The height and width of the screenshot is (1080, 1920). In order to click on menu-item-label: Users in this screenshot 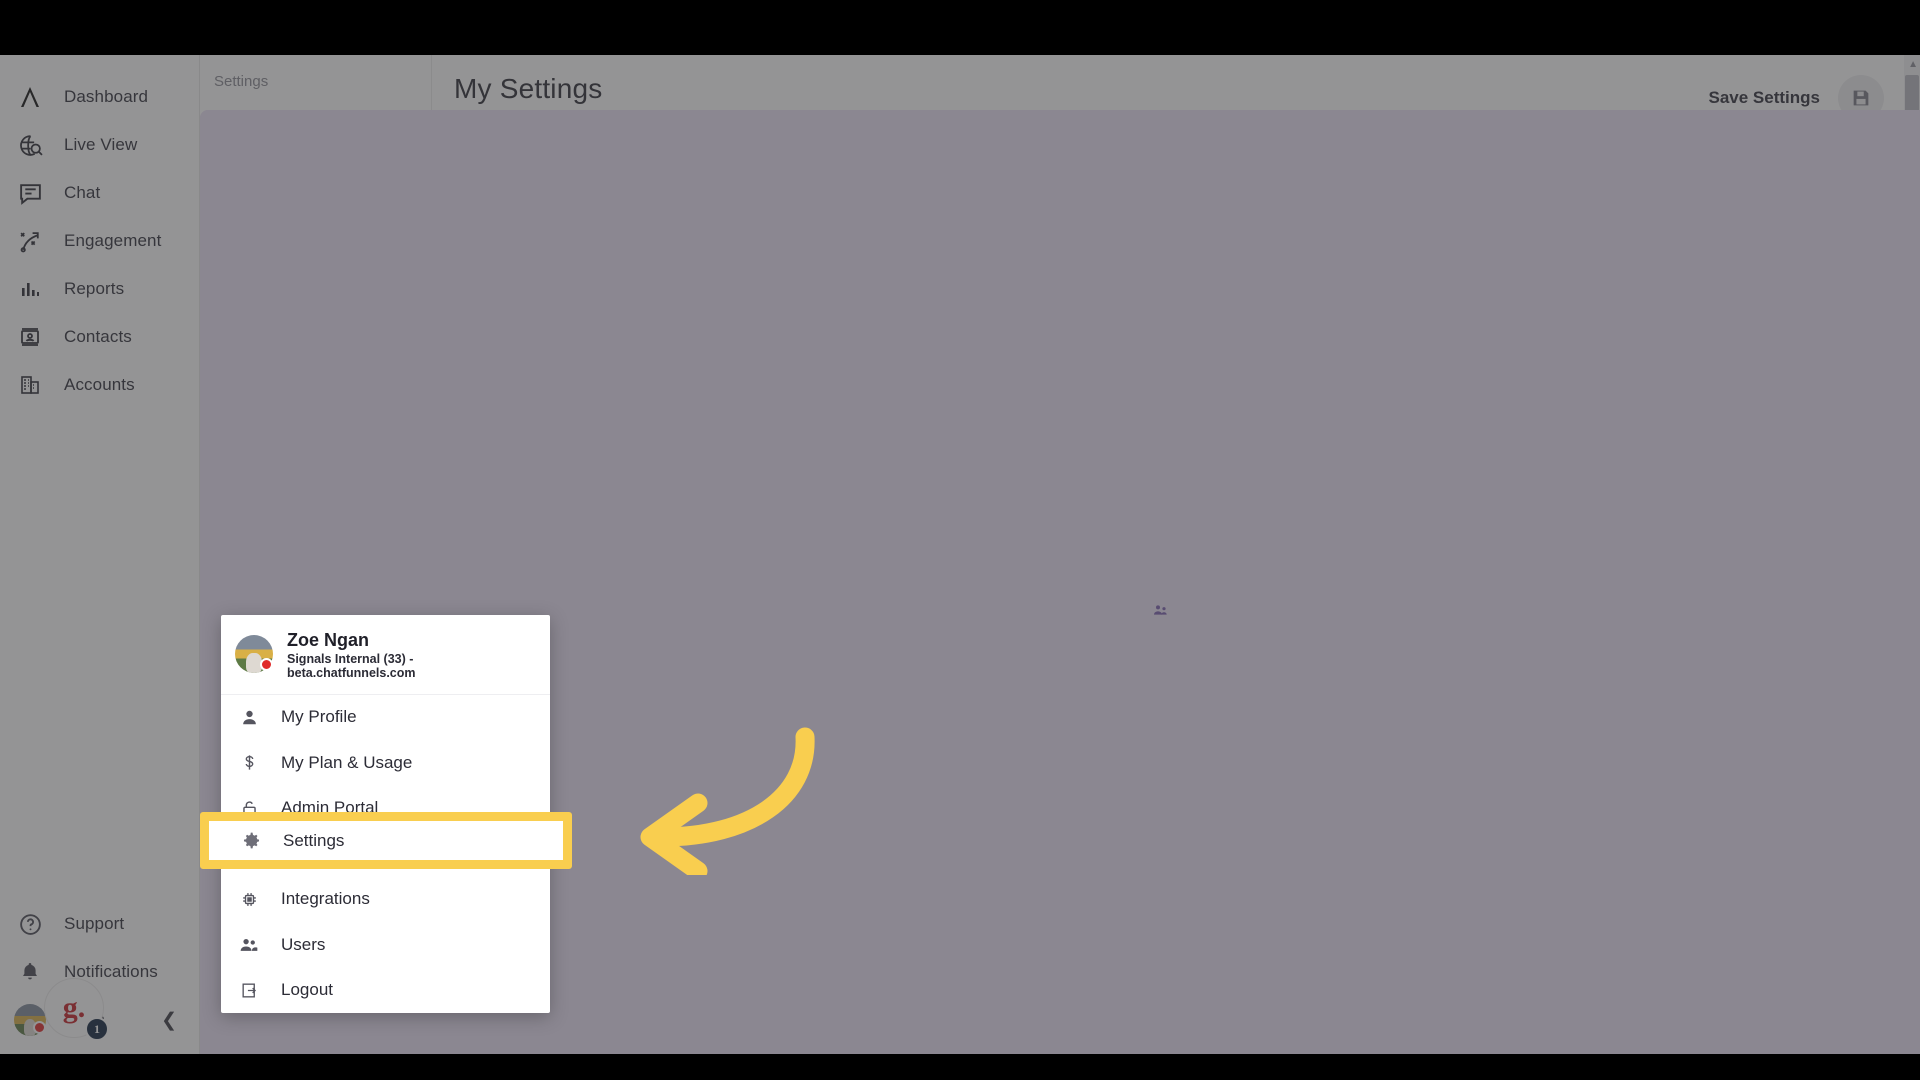, I will do `click(303, 944)`.